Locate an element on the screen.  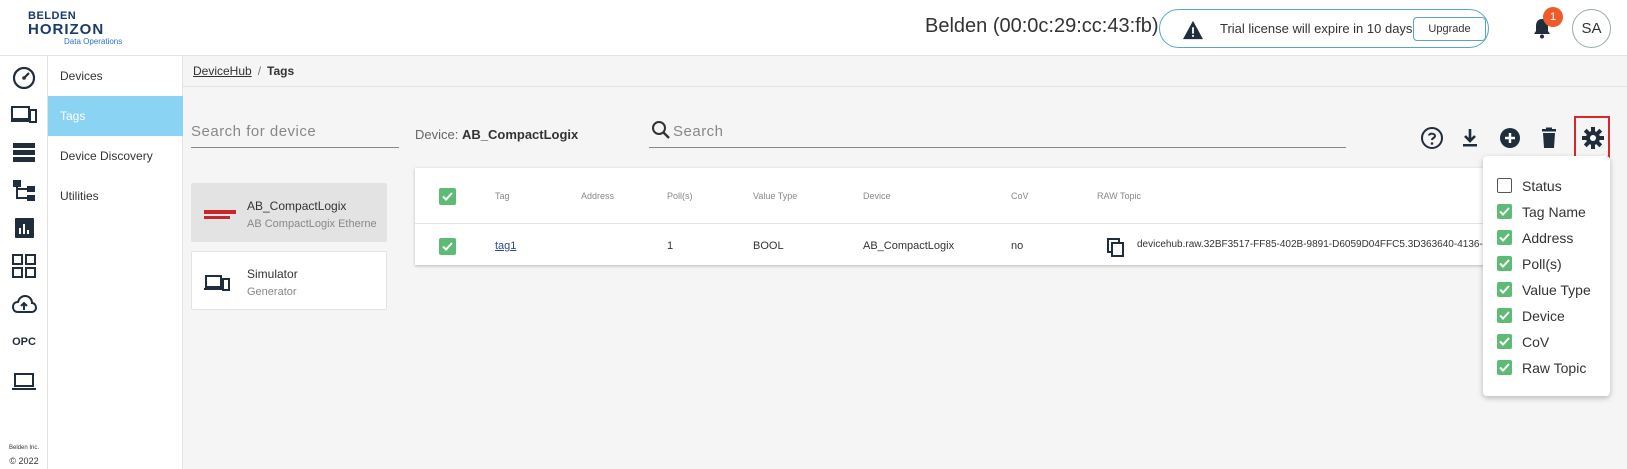
tag-search-input: Search is located at coordinates (997, 131).